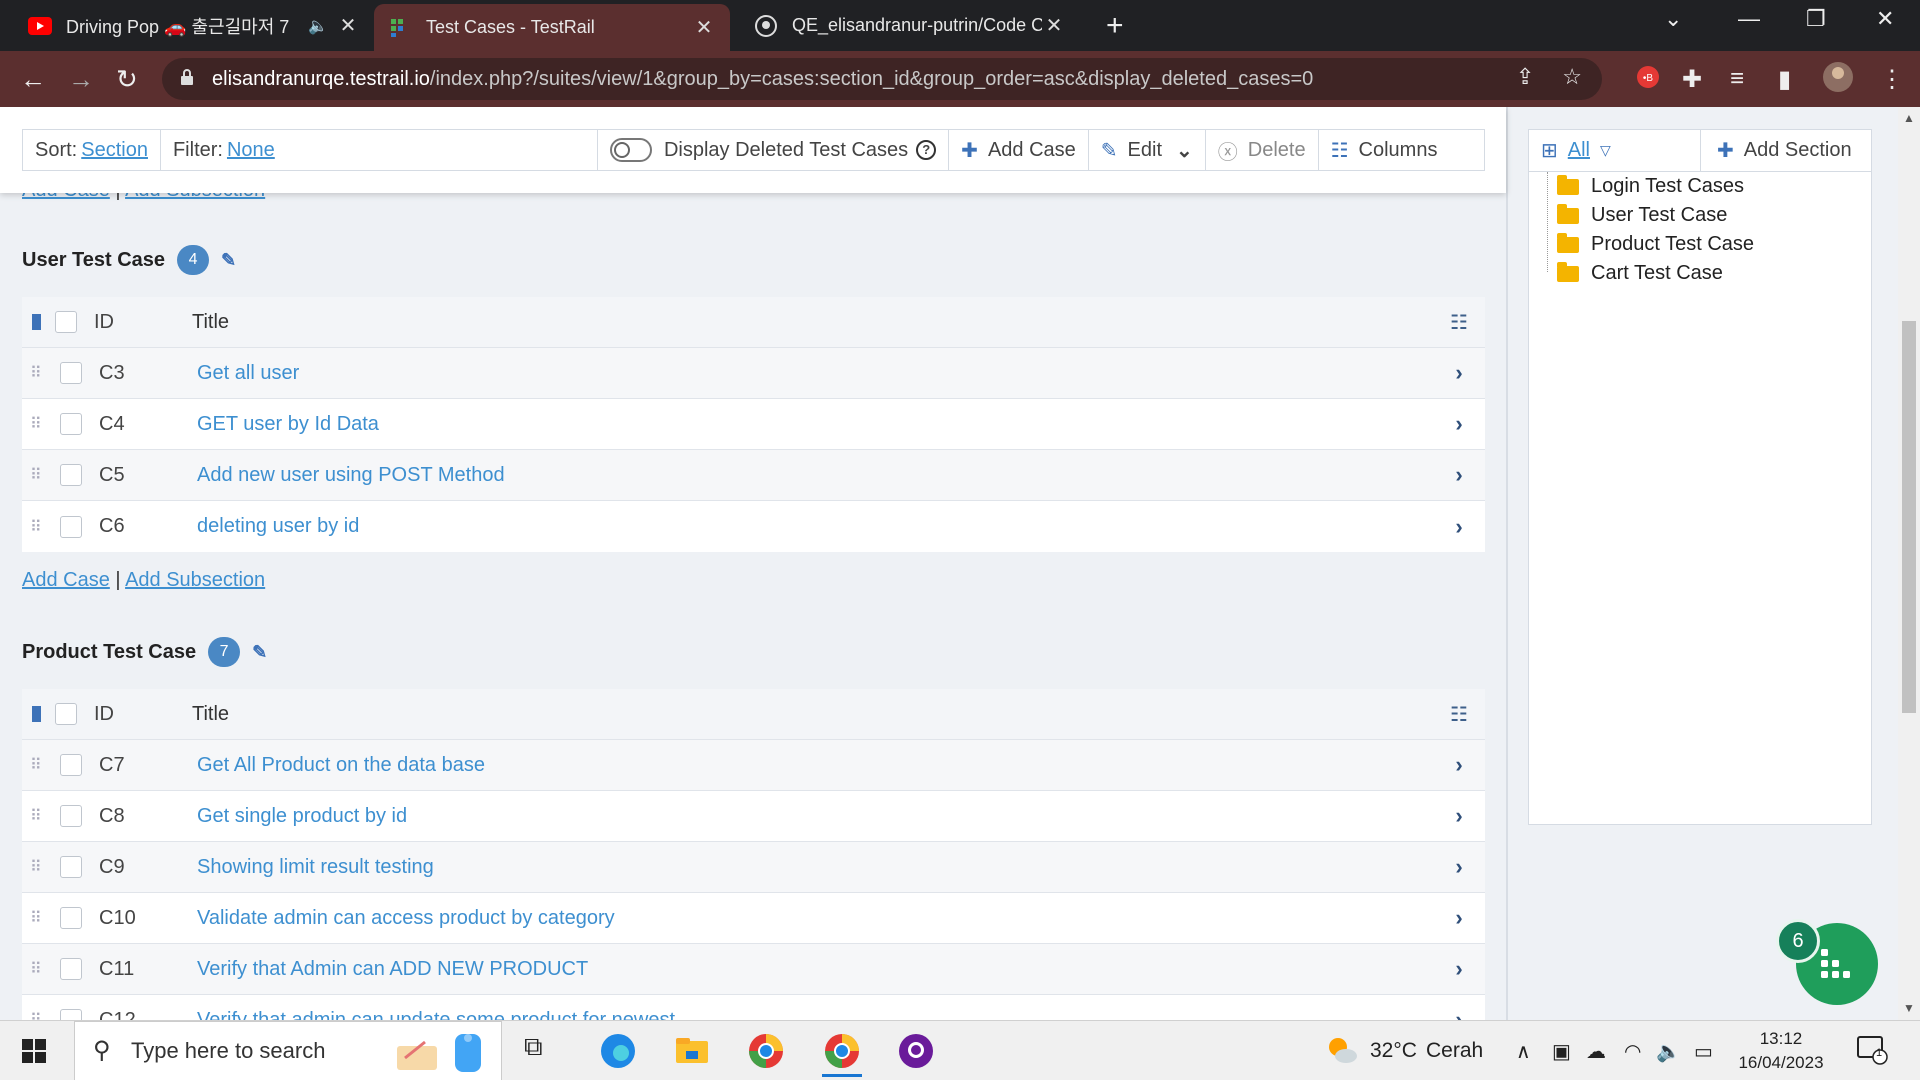 The image size is (1920, 1080). I want to click on wifi-icon: ◠, so click(1632, 1051).